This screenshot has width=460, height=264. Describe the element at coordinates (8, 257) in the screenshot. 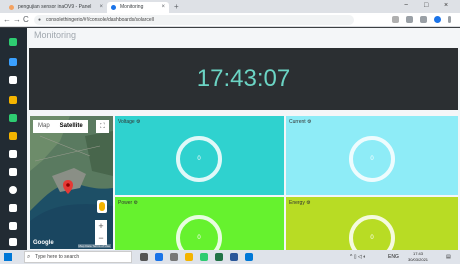

I see `windows-start-icon` at that location.